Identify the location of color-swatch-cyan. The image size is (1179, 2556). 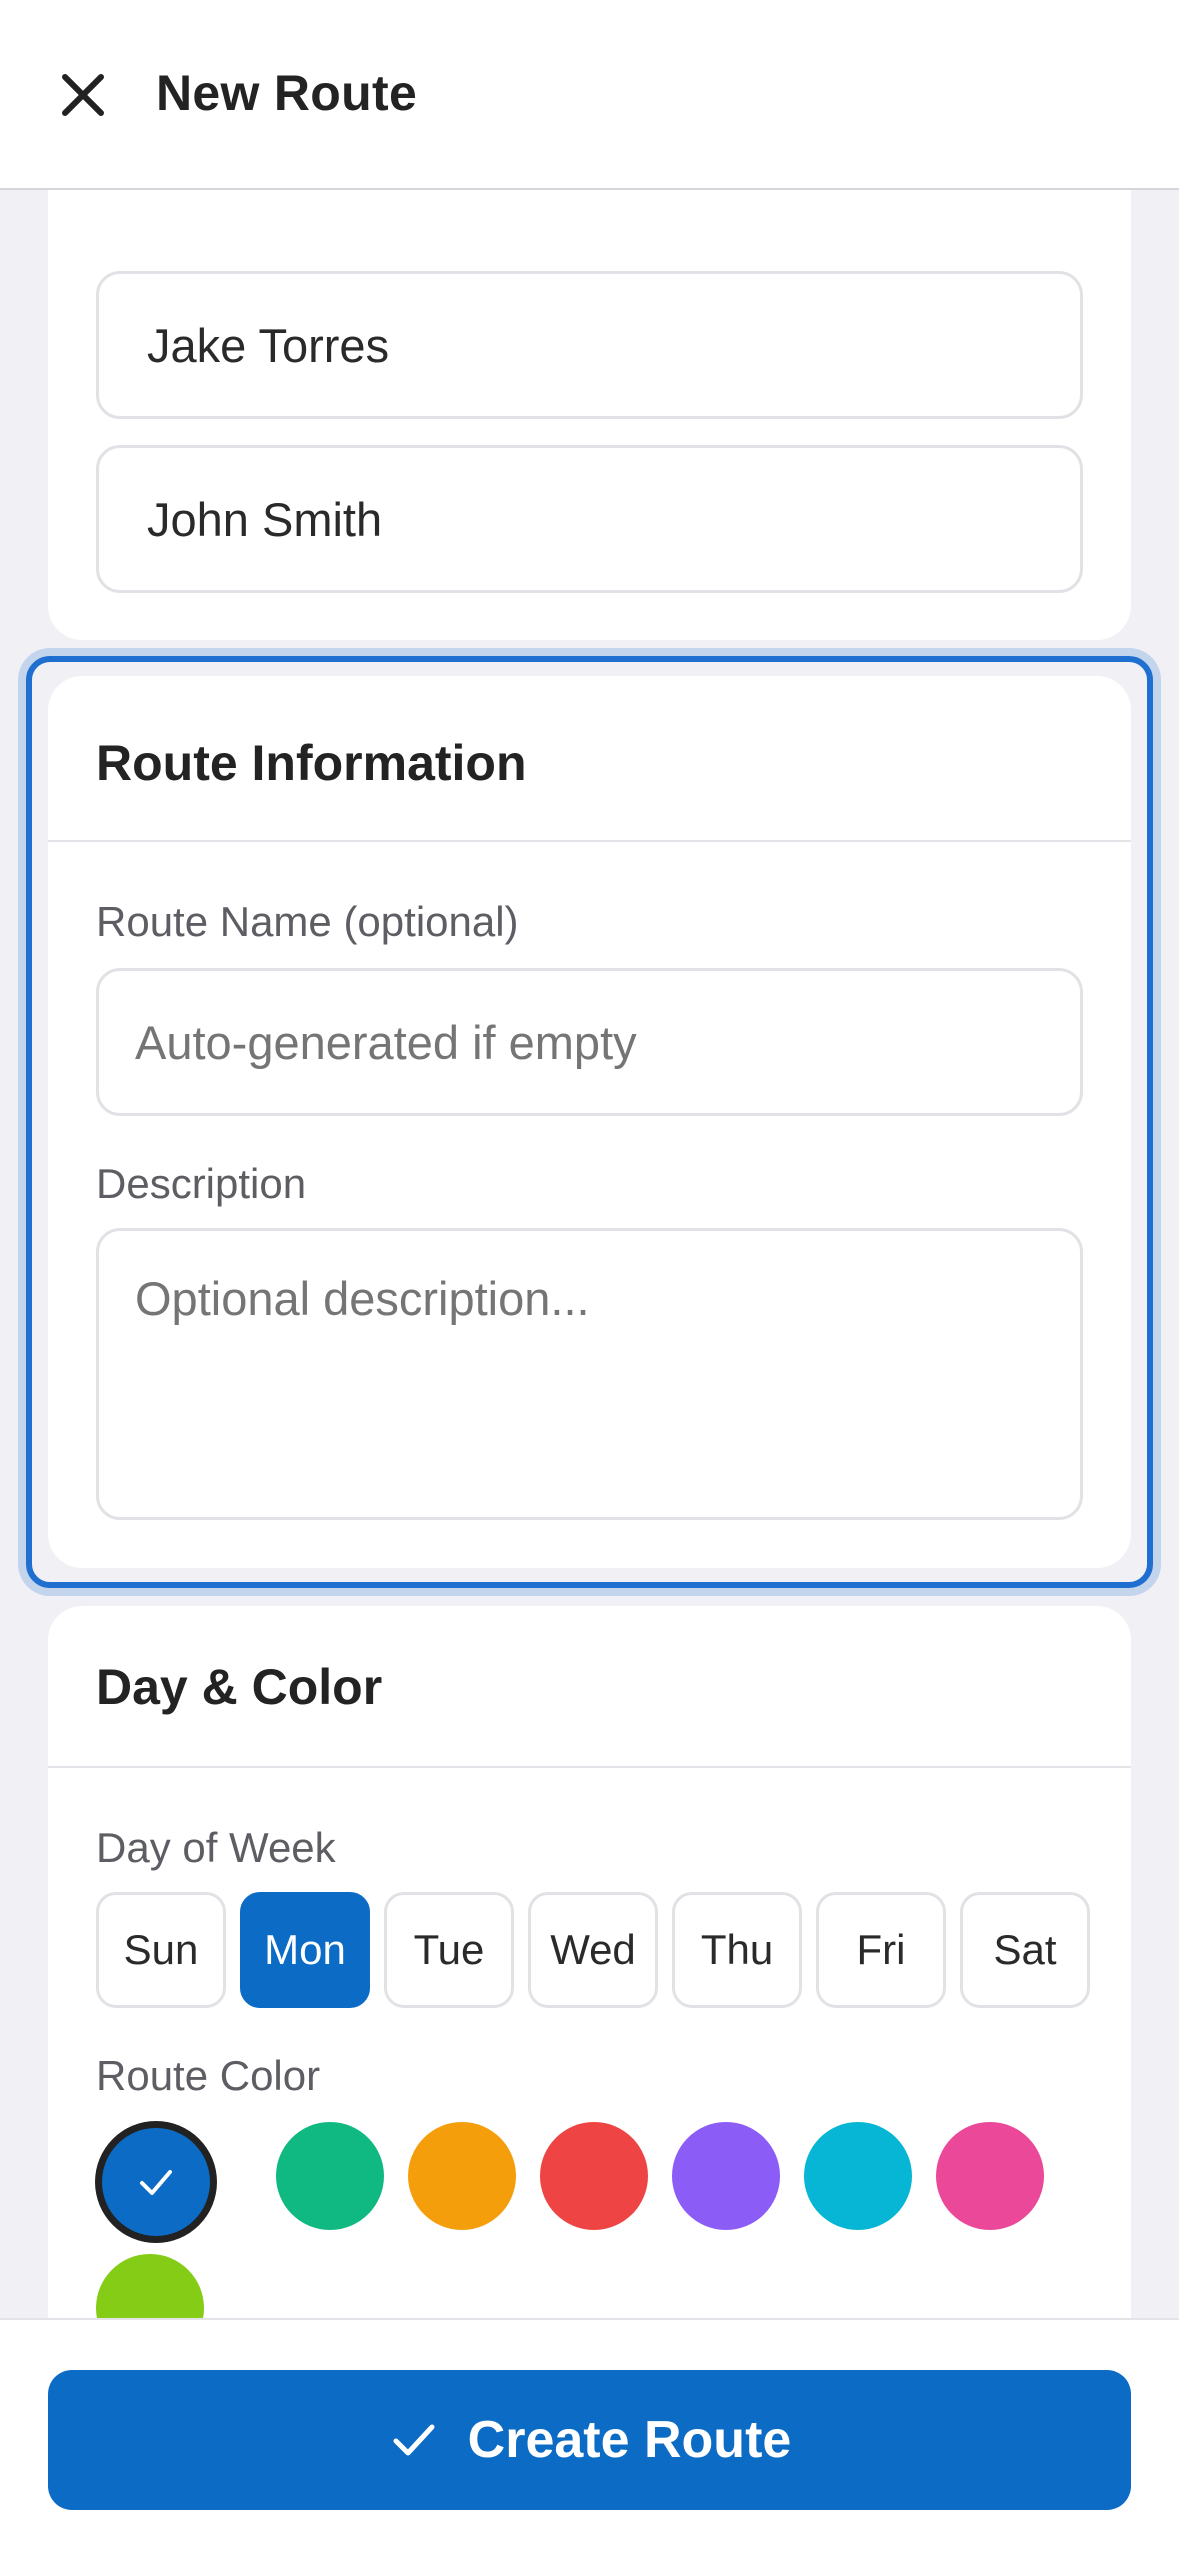
(858, 2176).